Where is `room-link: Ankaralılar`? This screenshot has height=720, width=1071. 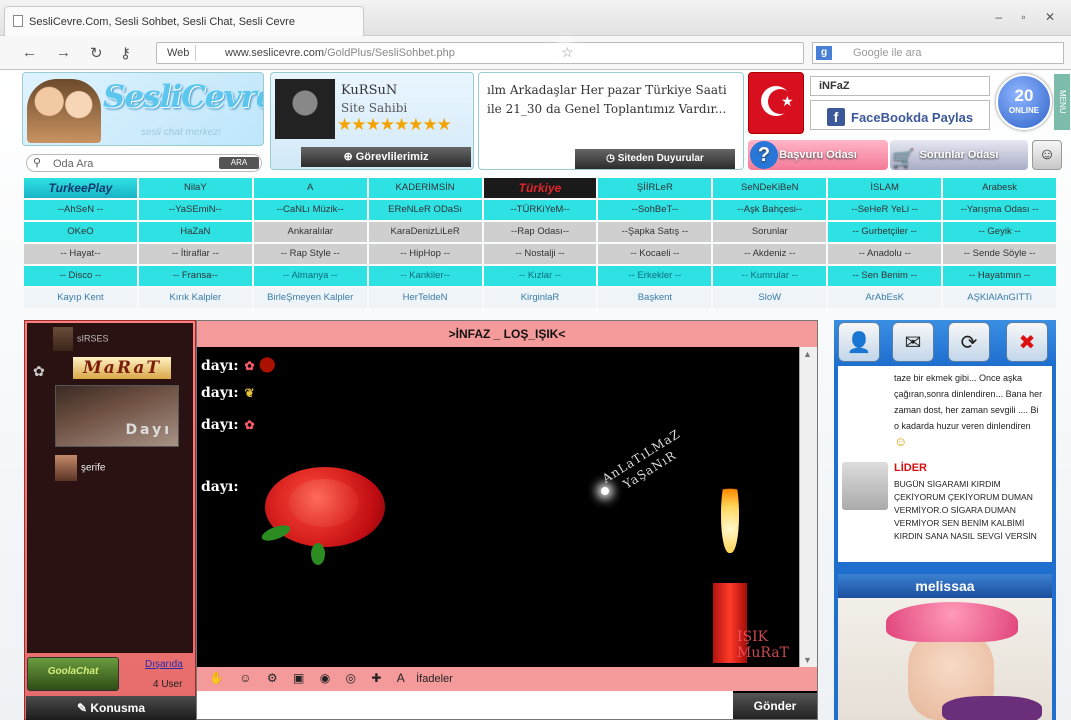 room-link: Ankaralılar is located at coordinates (310, 232).